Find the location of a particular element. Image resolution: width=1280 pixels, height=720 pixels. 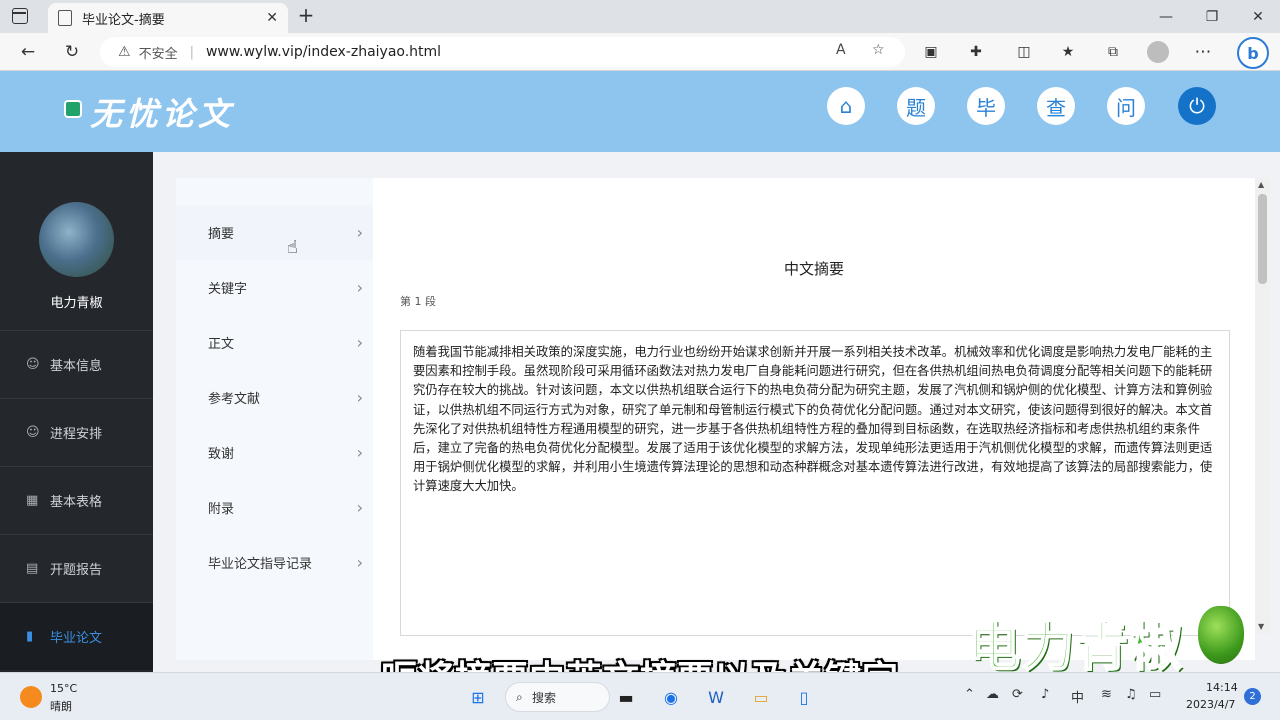

header-nav-check: 查 is located at coordinates (1056, 106).